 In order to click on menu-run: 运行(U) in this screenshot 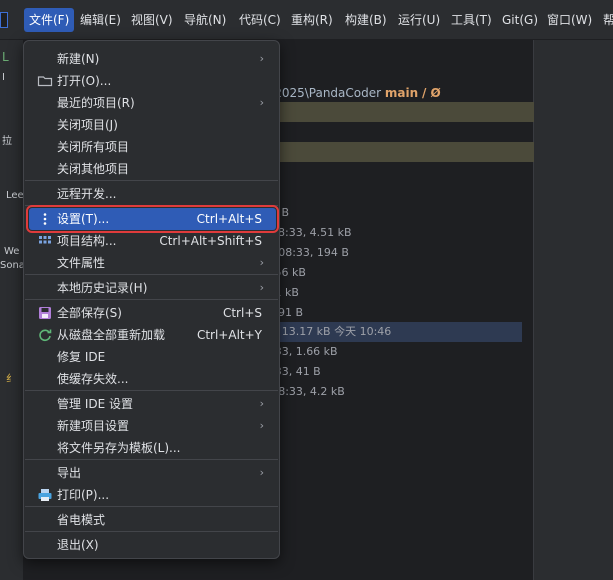, I will do `click(419, 20)`.